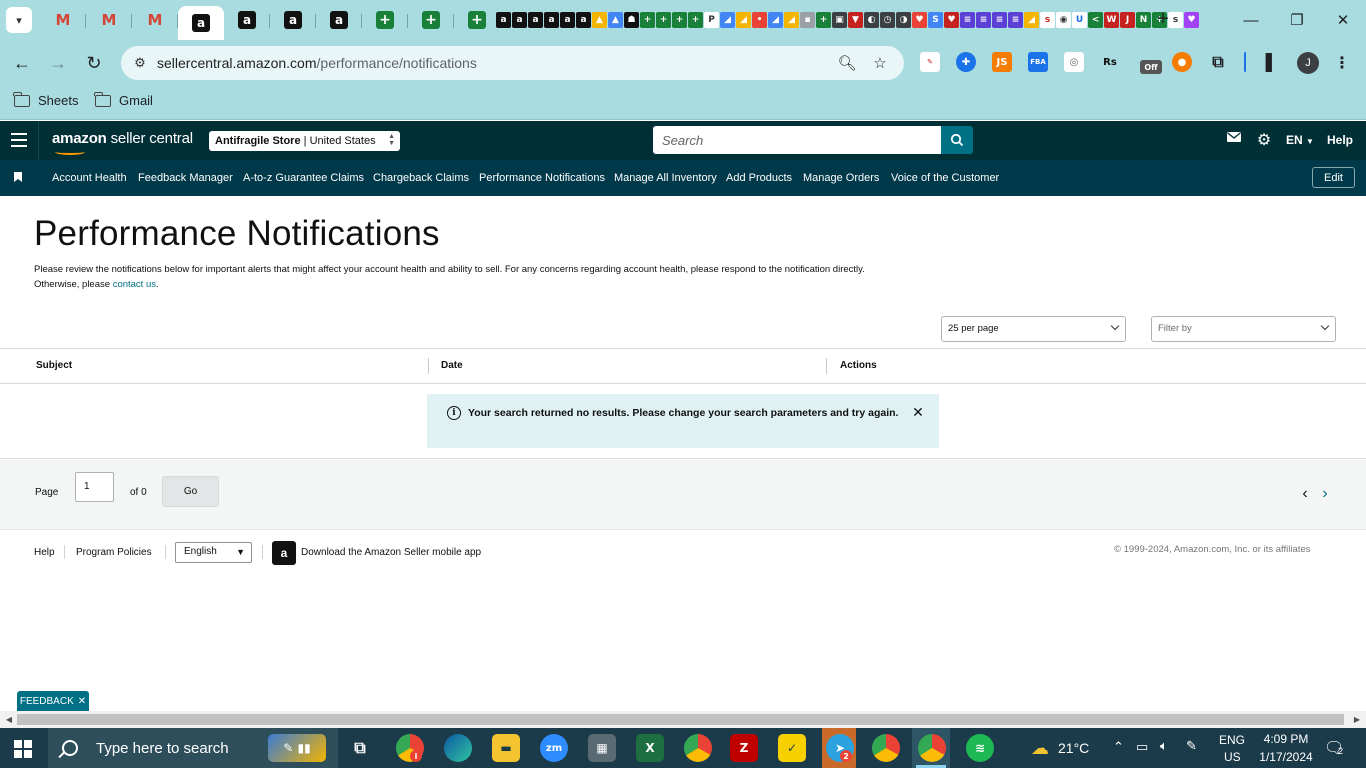  Describe the element at coordinates (871, 20) in the screenshot. I see `extension-icon: ◐` at that location.